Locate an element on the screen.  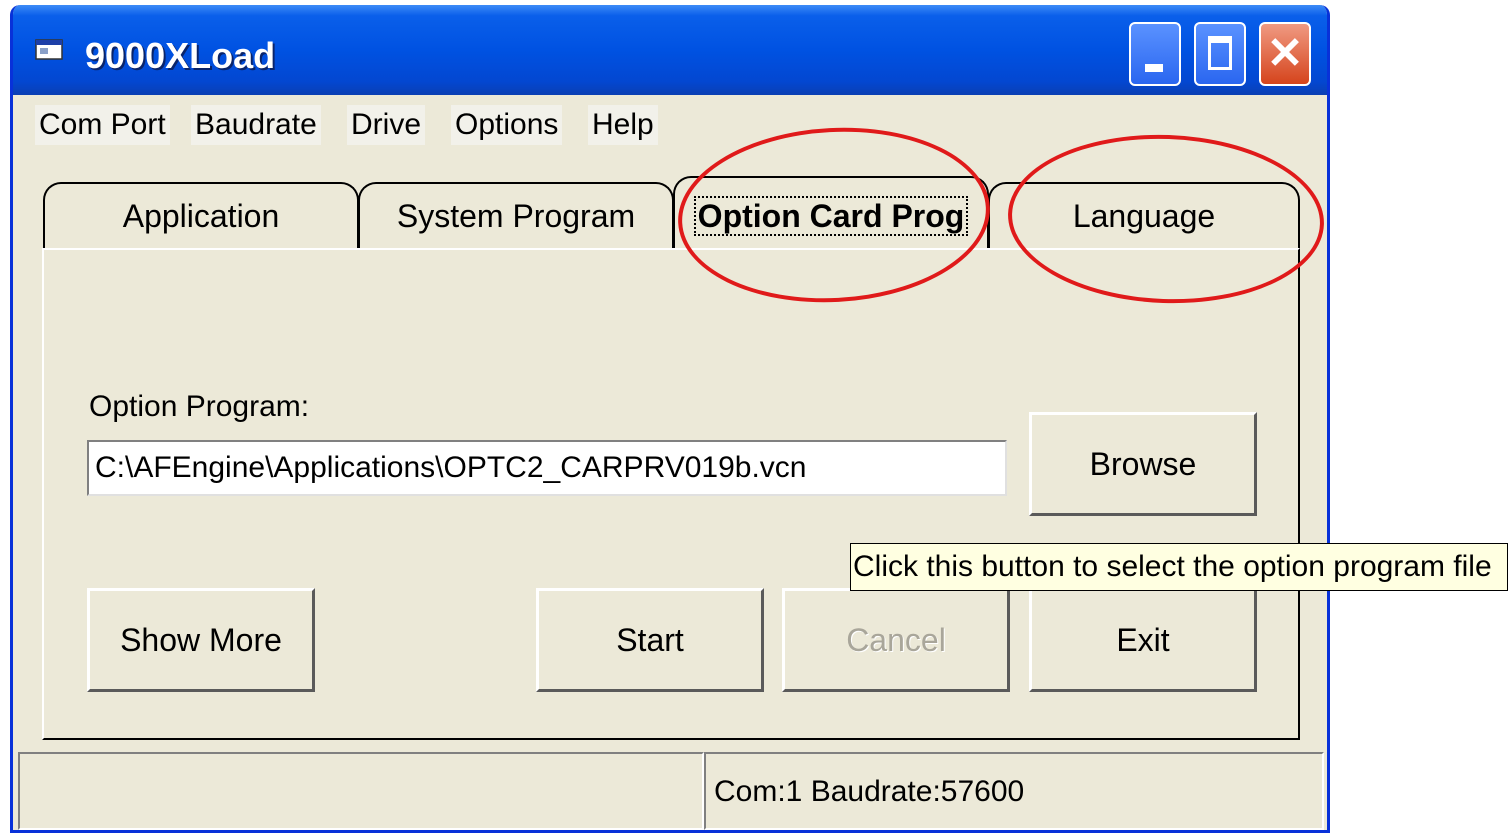
close-button: ✕ is located at coordinates (1285, 54).